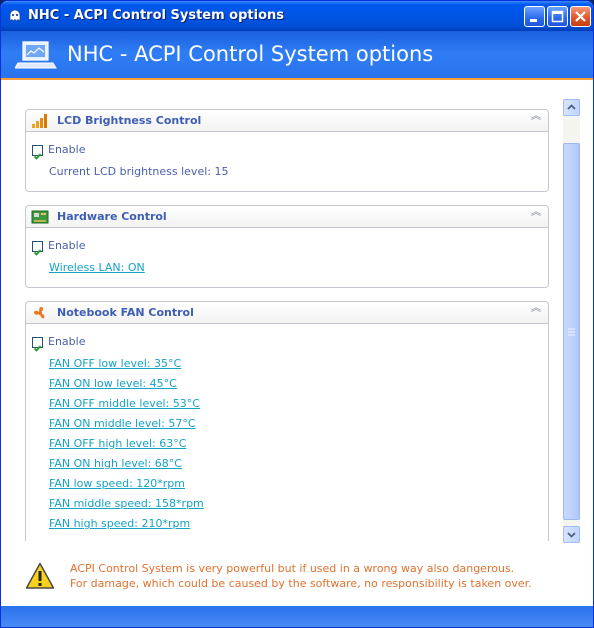 The height and width of the screenshot is (628, 594). I want to click on scroll-down-button, so click(571, 534).